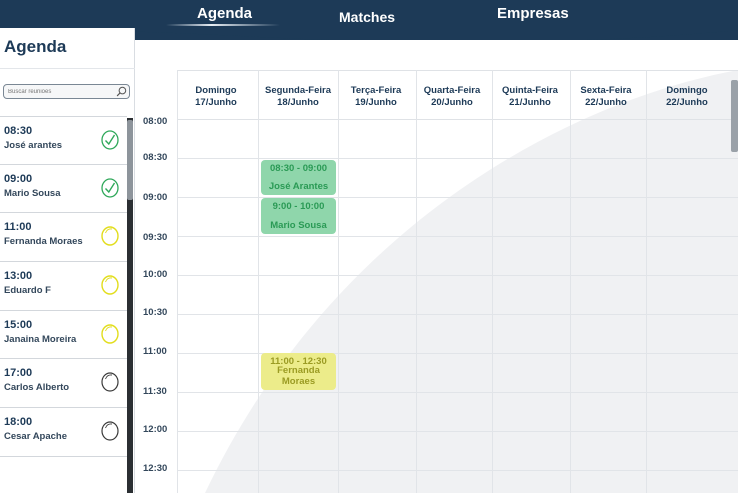  Describe the element at coordinates (530, 96) in the screenshot. I see `day-header: Quinta-Feira 21/Junho` at that location.